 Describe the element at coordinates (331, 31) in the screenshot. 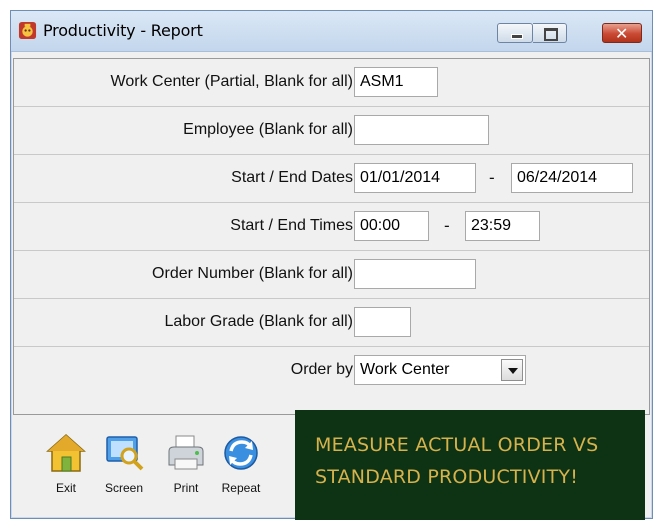

I see `title-bar: Productivity - Report ✕` at that location.